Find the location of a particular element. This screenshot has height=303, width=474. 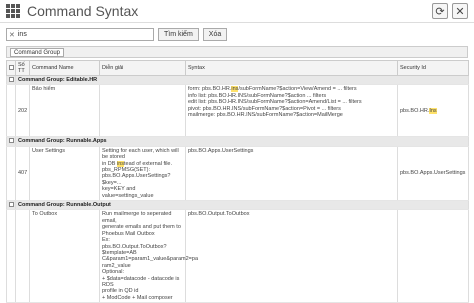

security-text: pbs.BO.HR. is located at coordinates (415, 110).